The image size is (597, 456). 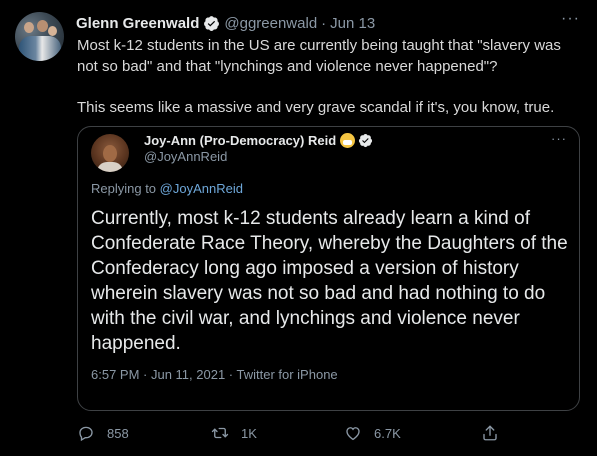 What do you see at coordinates (352, 23) in the screenshot?
I see `tweet-date: Jun 13` at bounding box center [352, 23].